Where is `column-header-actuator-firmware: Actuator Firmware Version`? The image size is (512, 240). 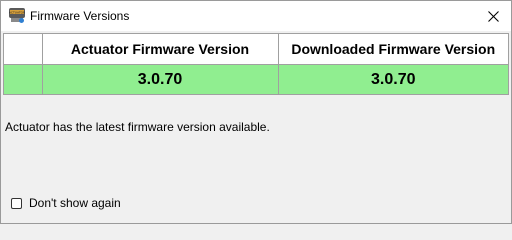 column-header-actuator-firmware: Actuator Firmware Version is located at coordinates (160, 49).